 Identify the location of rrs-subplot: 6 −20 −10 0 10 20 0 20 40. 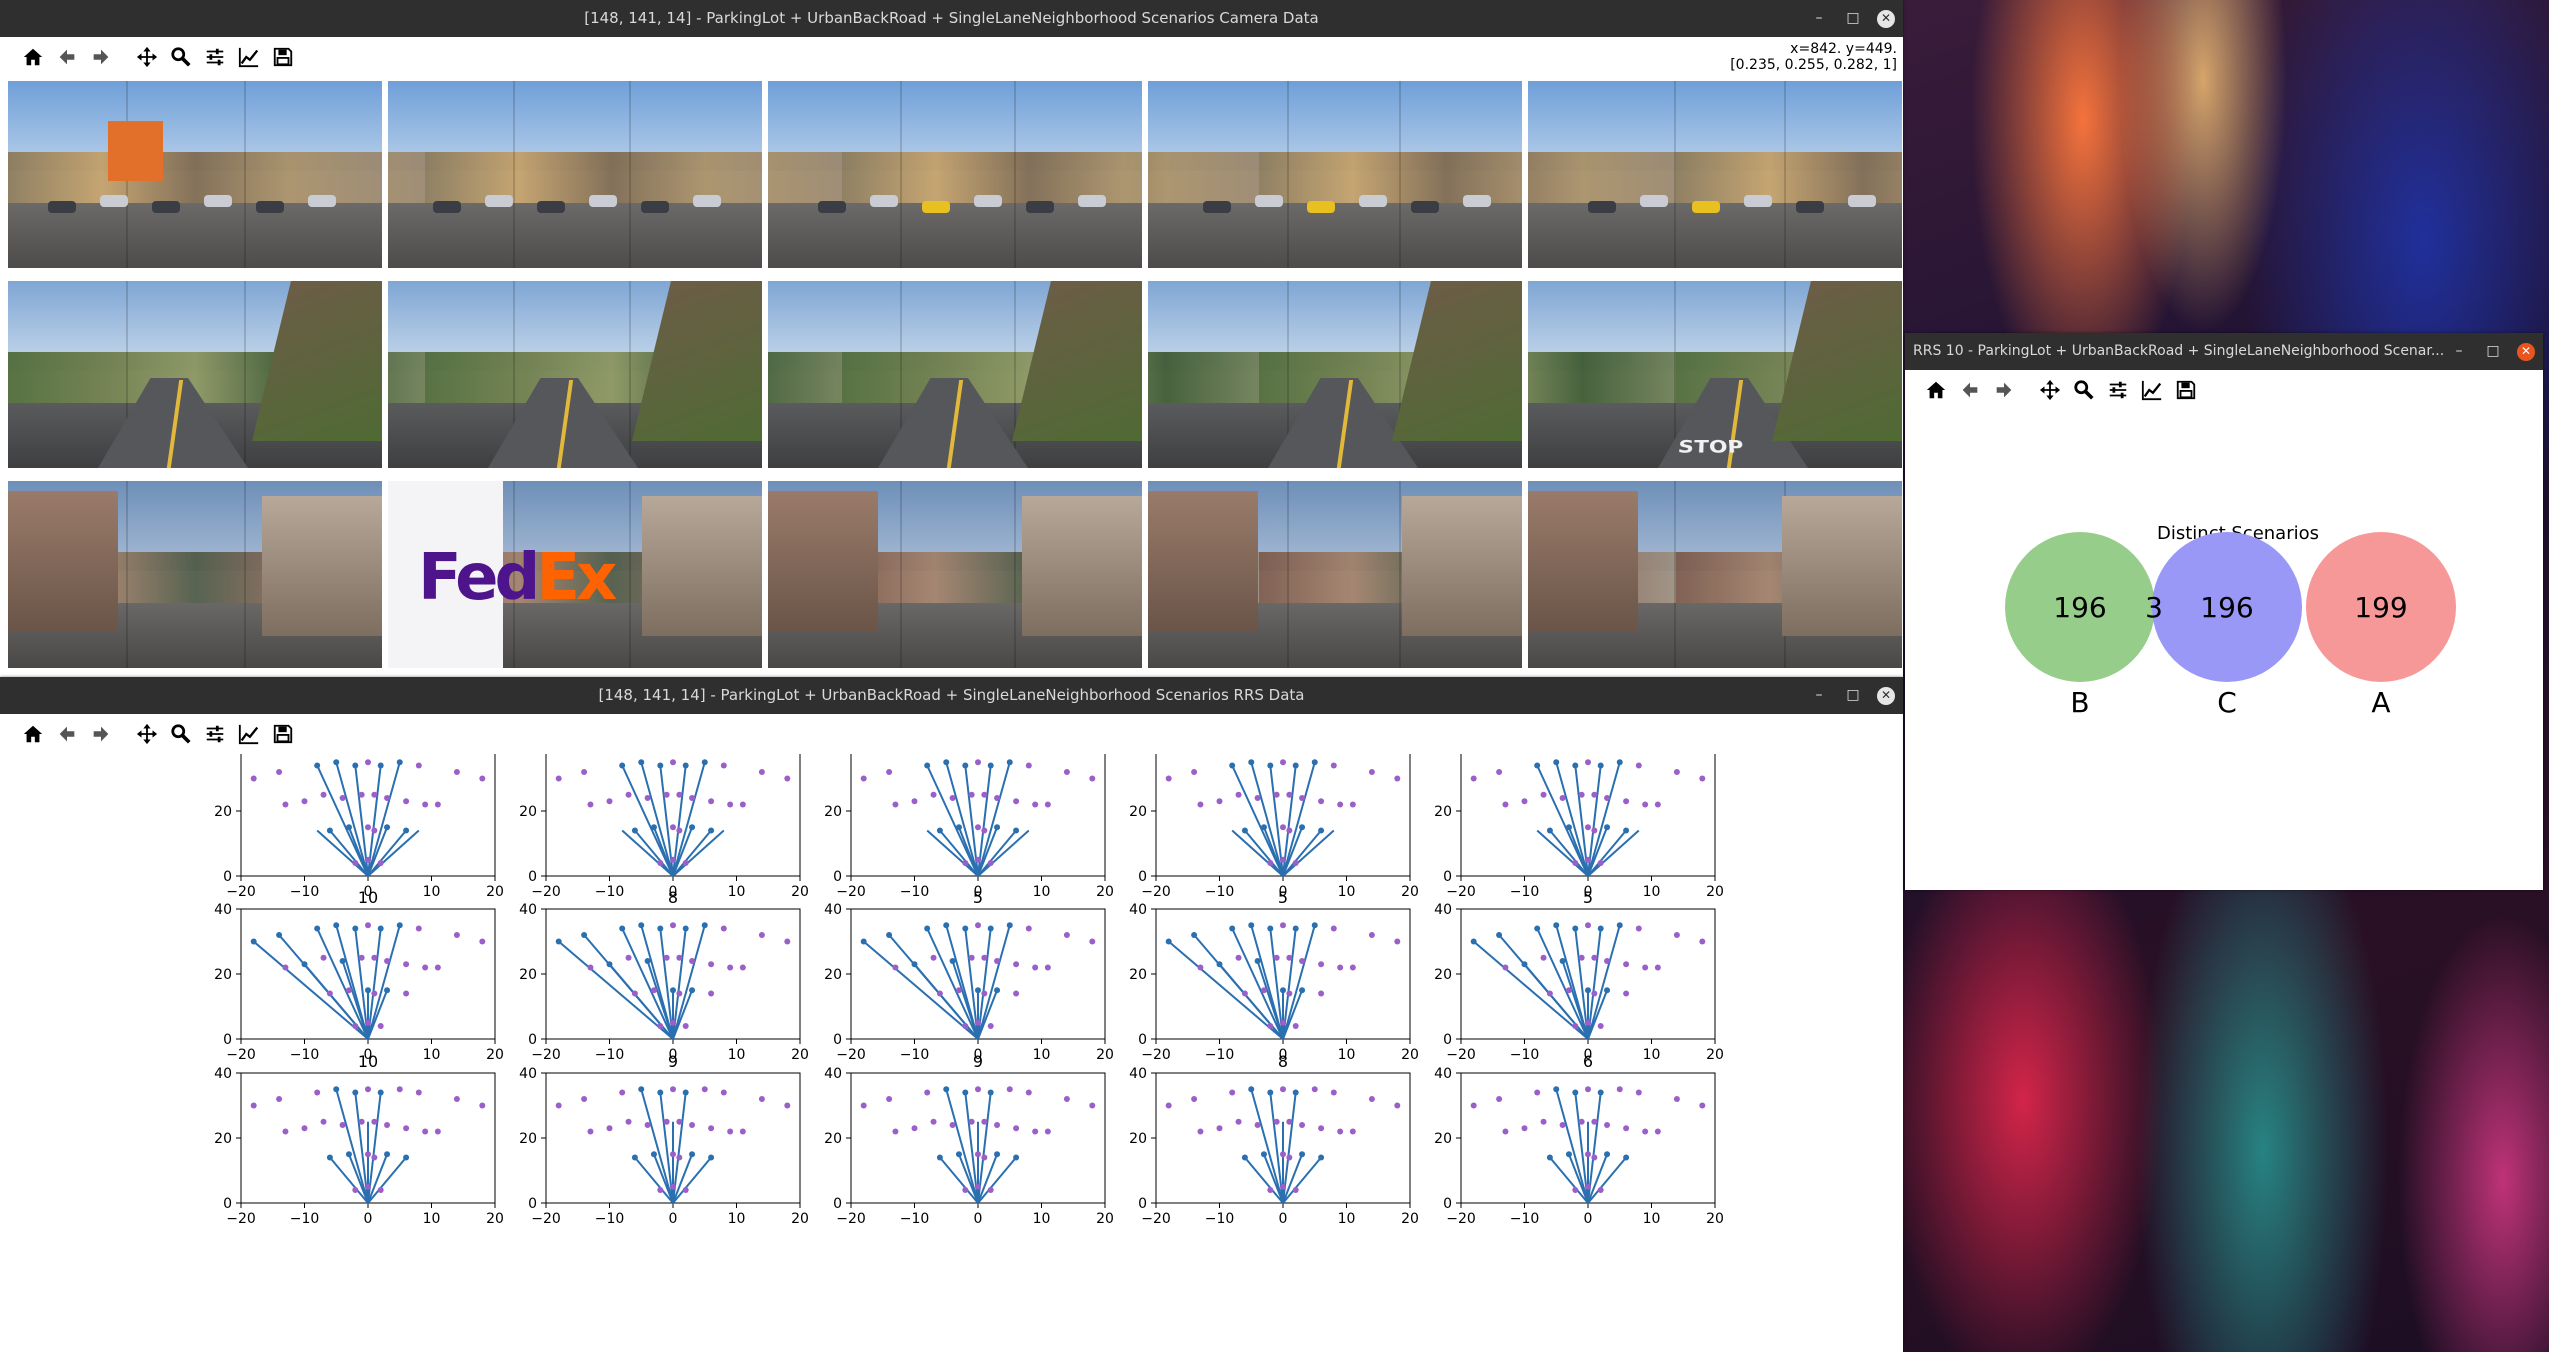
(1579, 1139).